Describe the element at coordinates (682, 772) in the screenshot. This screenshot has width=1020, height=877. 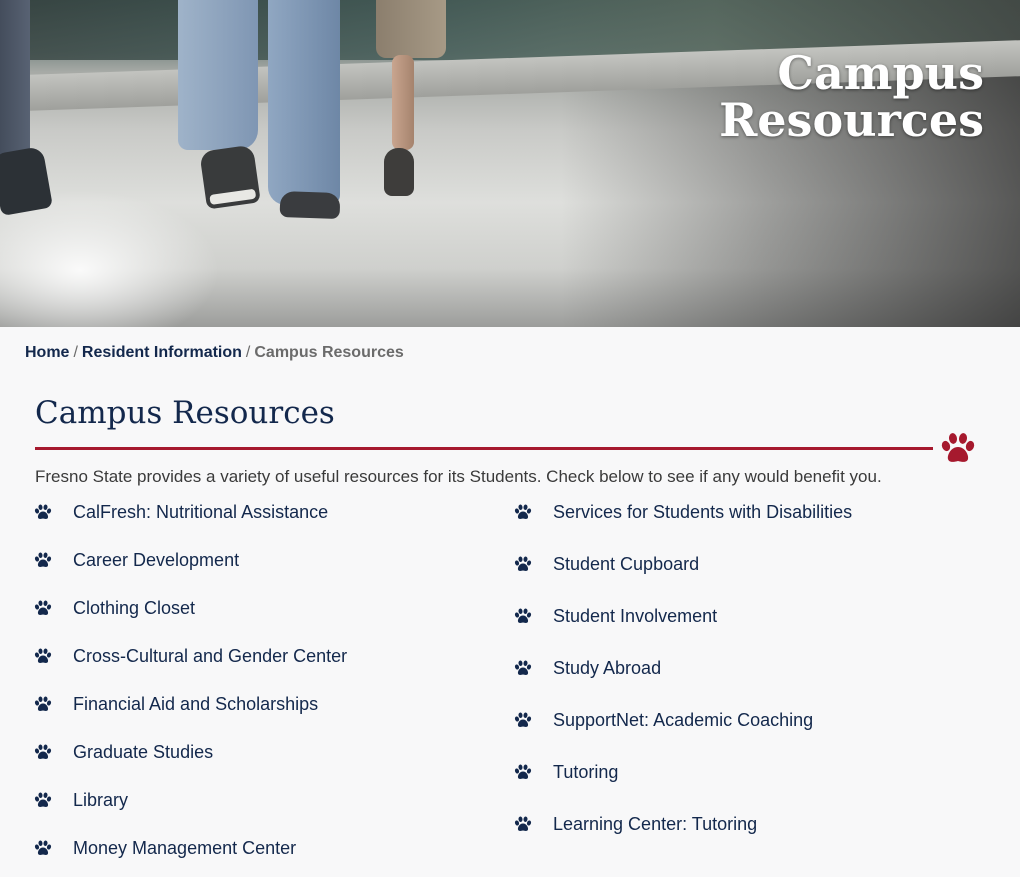
I see `resource-list-item: Tutoring` at that location.